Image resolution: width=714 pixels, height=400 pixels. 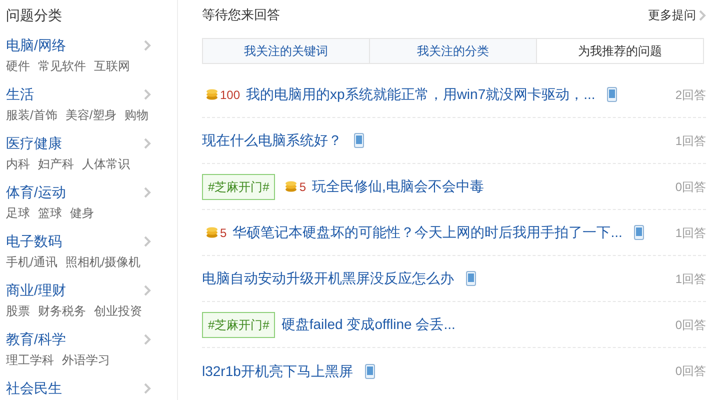 What do you see at coordinates (106, 164) in the screenshot?
I see `subcategory-link: 人体常识` at bounding box center [106, 164].